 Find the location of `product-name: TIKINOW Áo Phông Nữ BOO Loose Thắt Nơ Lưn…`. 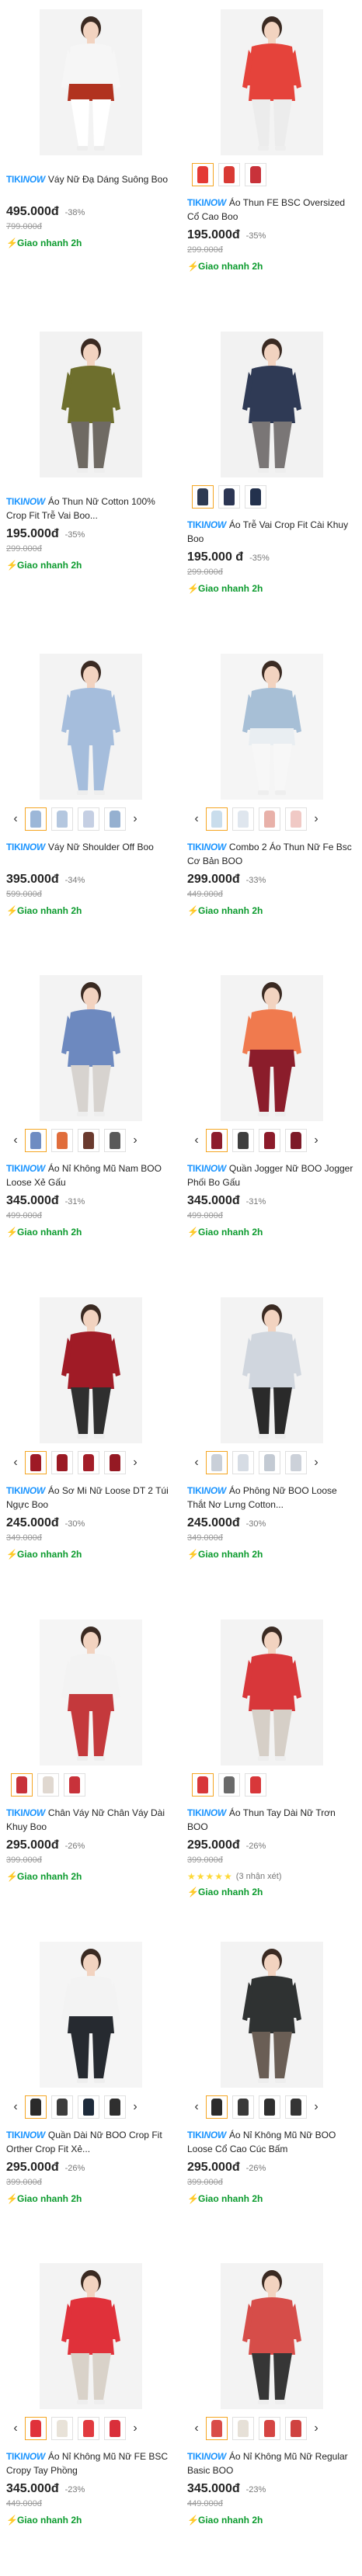

product-name: TIKINOW Áo Phông Nữ BOO Loose Thắt Nơ Lưn… is located at coordinates (271, 1498).